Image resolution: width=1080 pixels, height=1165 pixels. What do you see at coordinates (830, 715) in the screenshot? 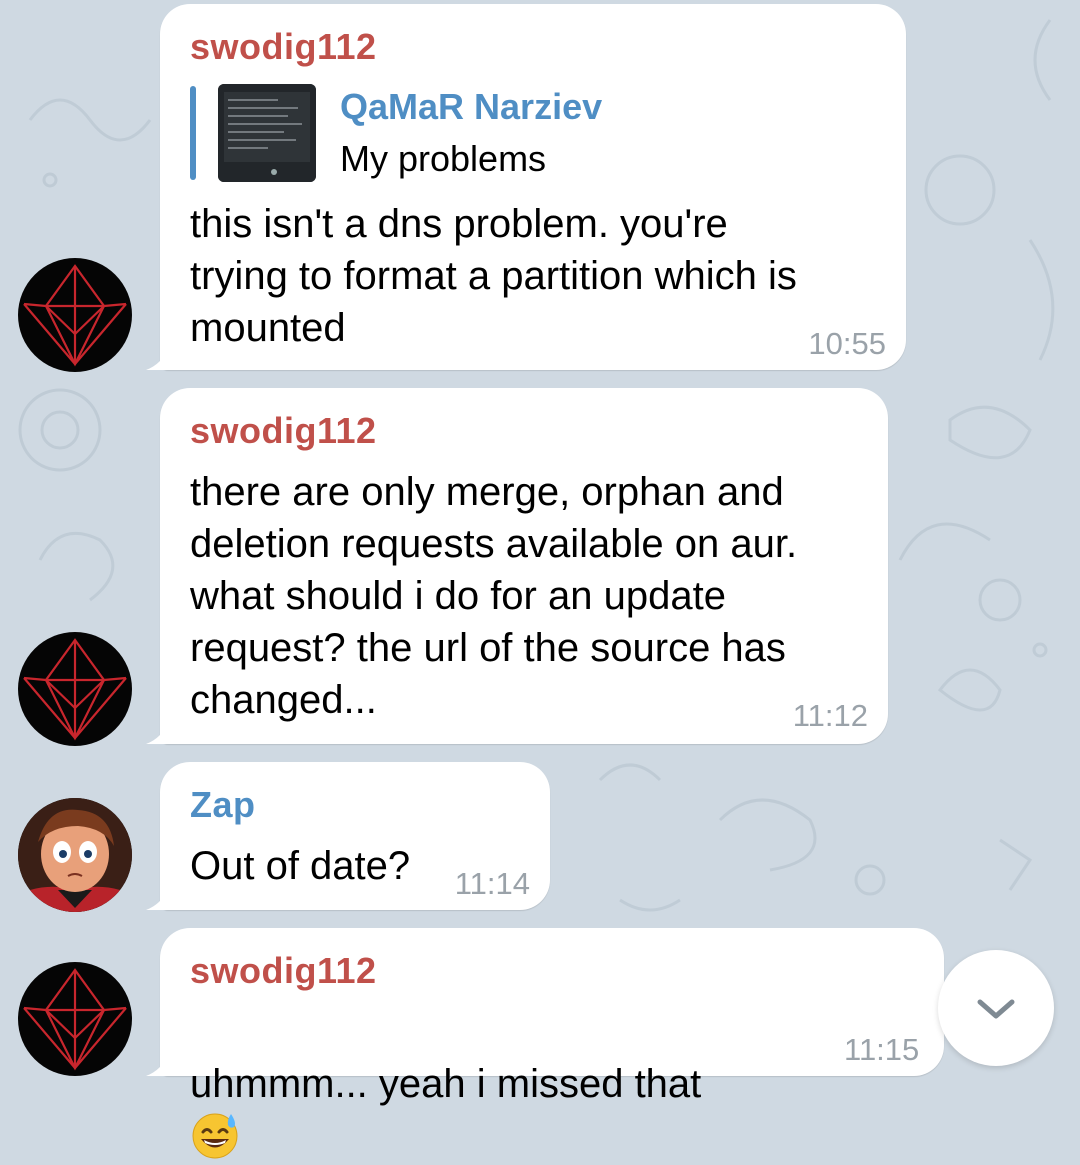
I see `message-time: 11:12` at bounding box center [830, 715].